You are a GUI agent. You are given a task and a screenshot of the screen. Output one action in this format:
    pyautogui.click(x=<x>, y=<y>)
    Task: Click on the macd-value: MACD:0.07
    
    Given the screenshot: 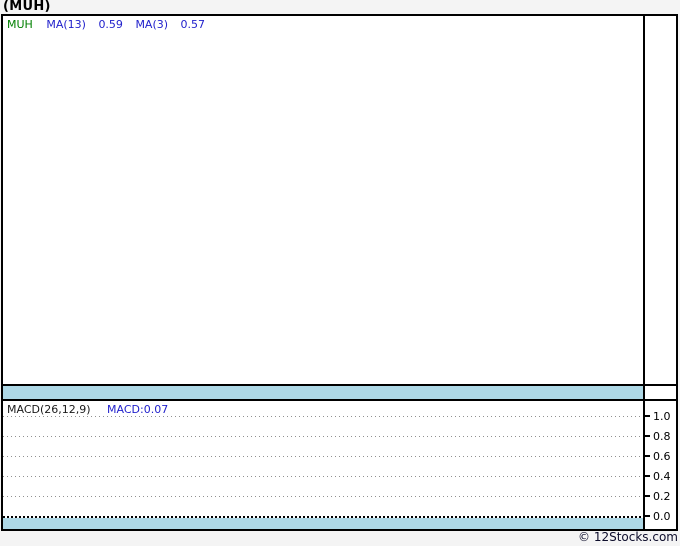 What is the action you would take?
    pyautogui.click(x=138, y=409)
    